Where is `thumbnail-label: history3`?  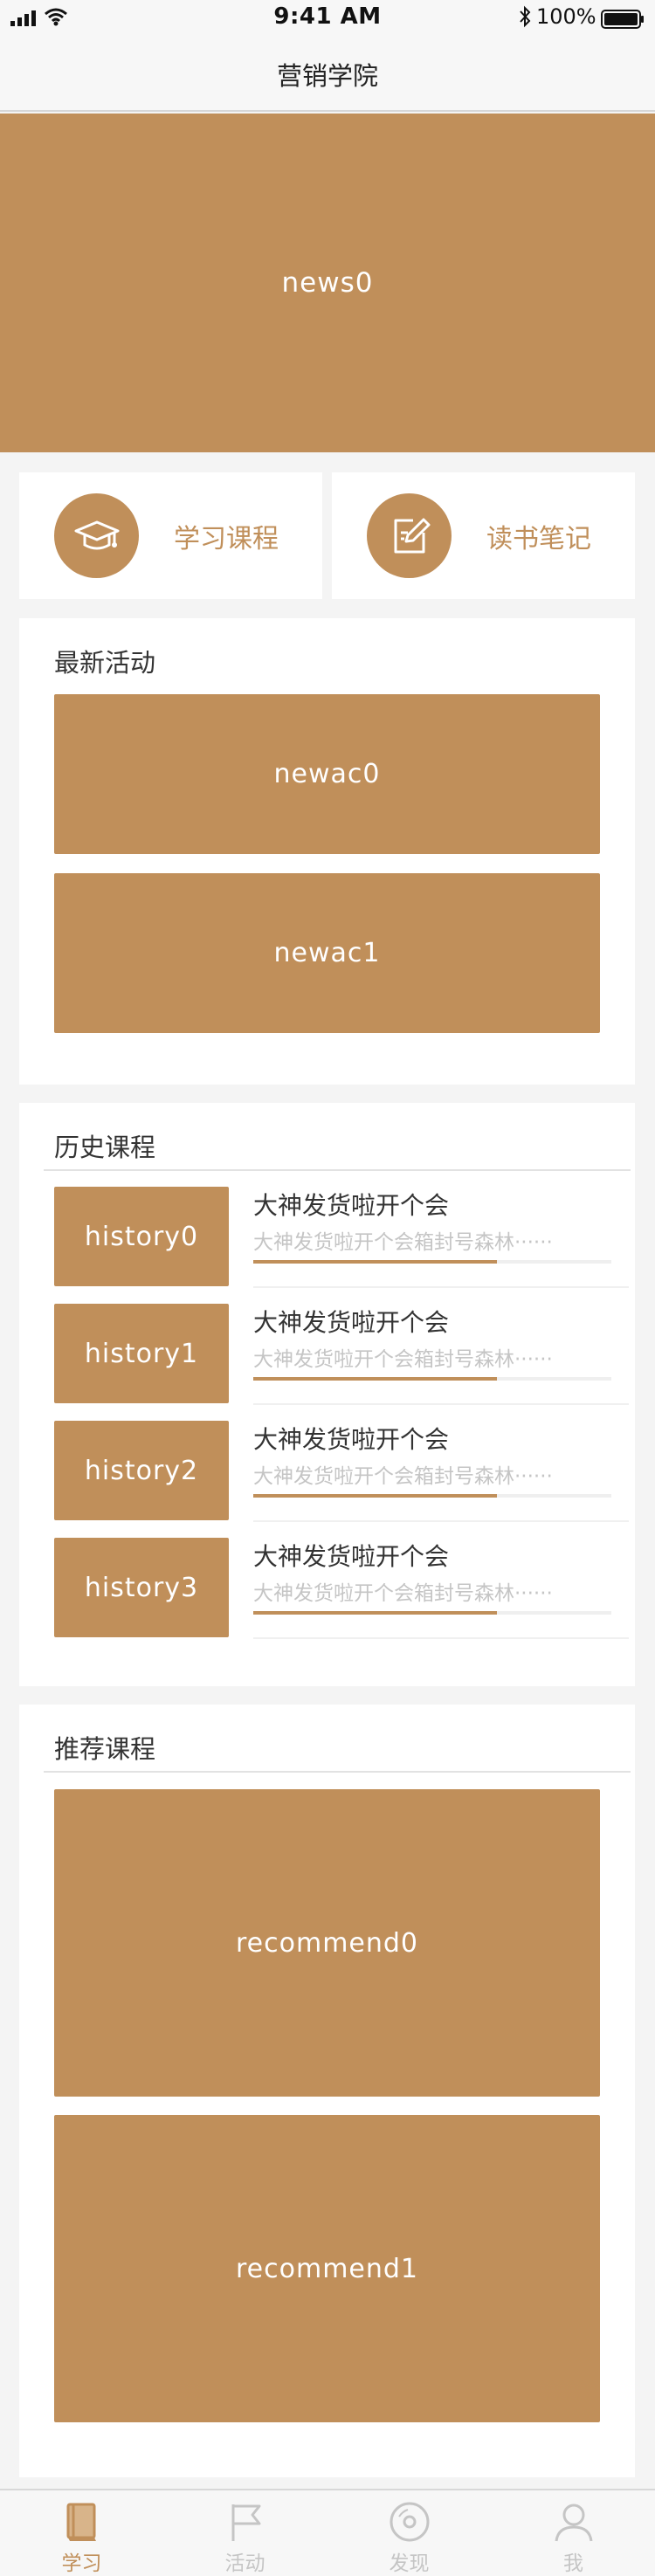 thumbnail-label: history3 is located at coordinates (141, 1587).